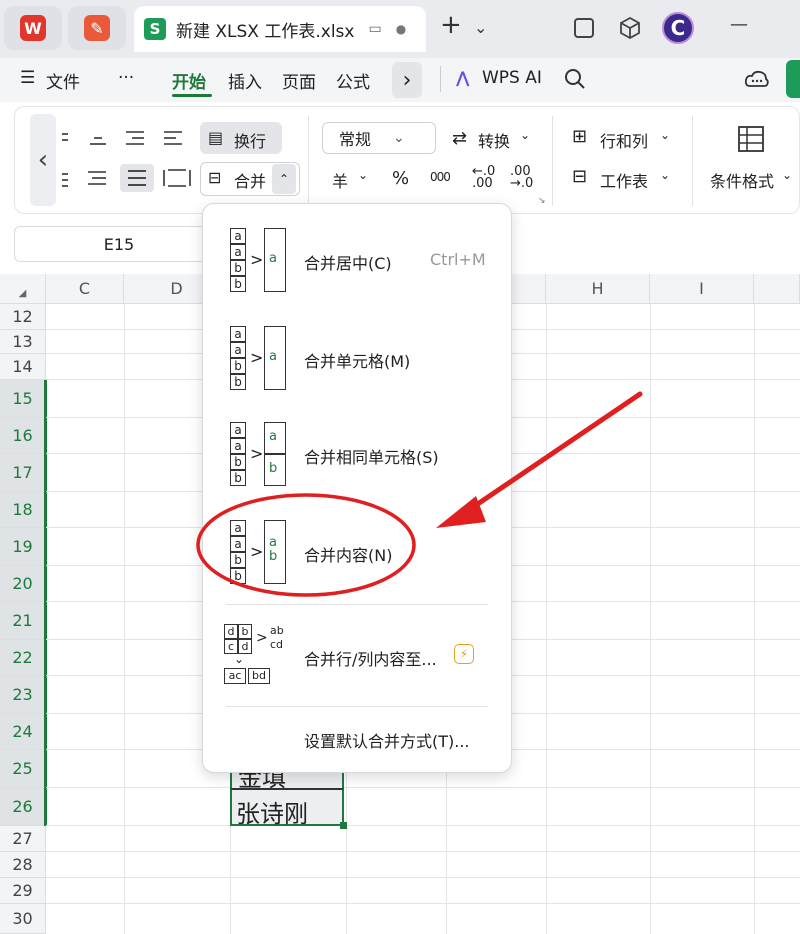 Image resolution: width=800 pixels, height=934 pixels. I want to click on annotation-overlay, so click(419, 494).